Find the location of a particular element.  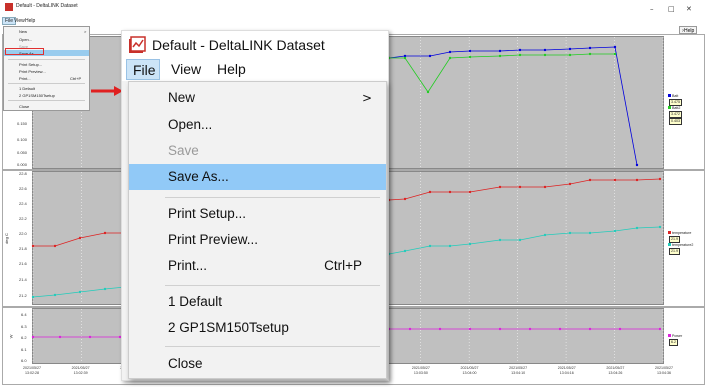

legend-label: Batt is located at coordinates (675, 96).